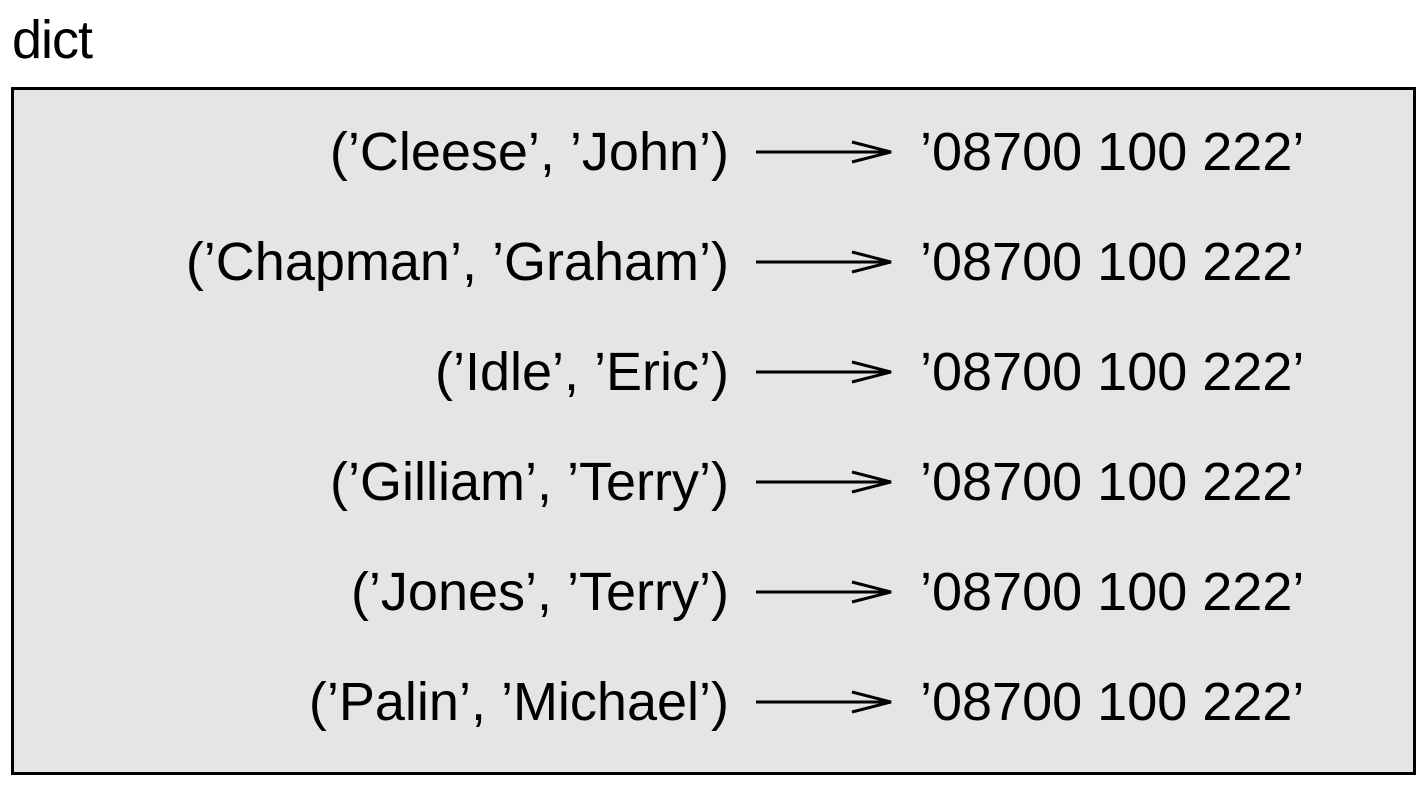 The width and height of the screenshot is (1426, 785). I want to click on dict-entry: (’Idle’, ’Eric’) ’08700 100 222’, so click(713, 372).